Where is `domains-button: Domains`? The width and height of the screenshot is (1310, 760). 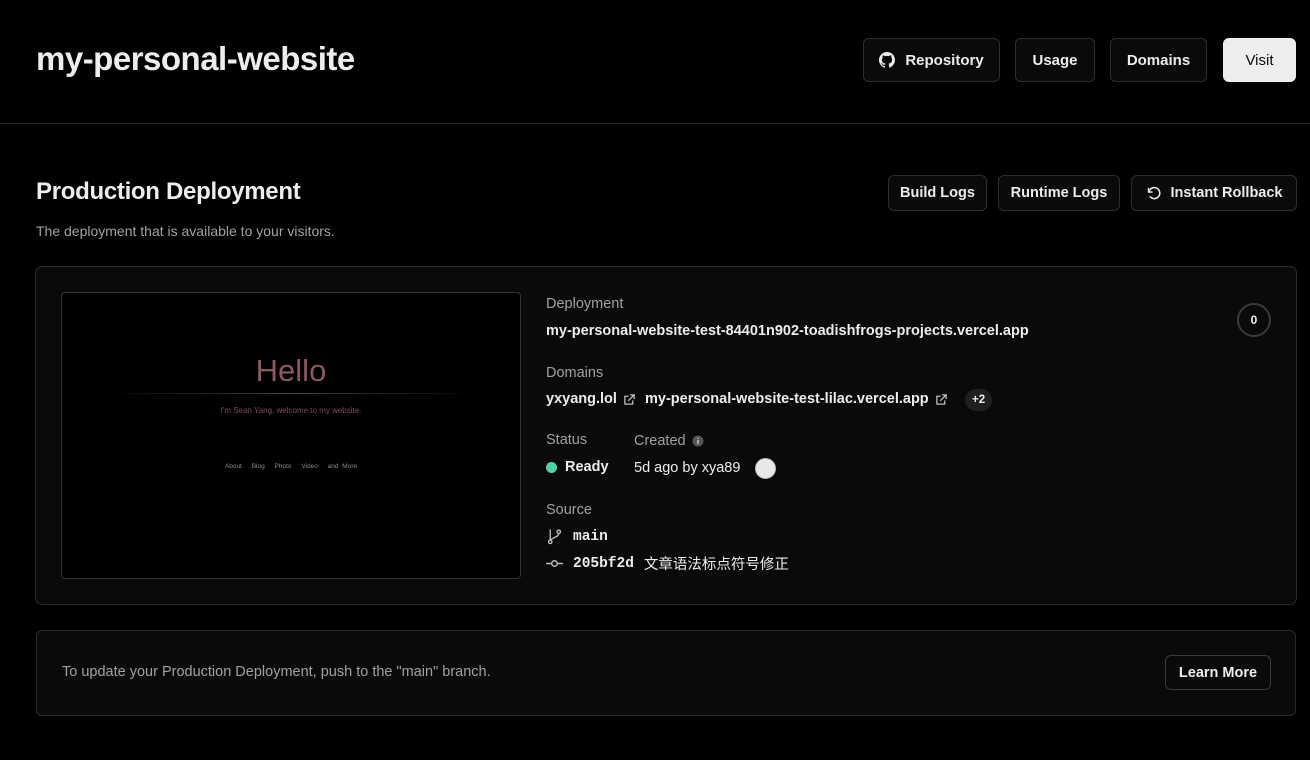 domains-button: Domains is located at coordinates (1158, 60).